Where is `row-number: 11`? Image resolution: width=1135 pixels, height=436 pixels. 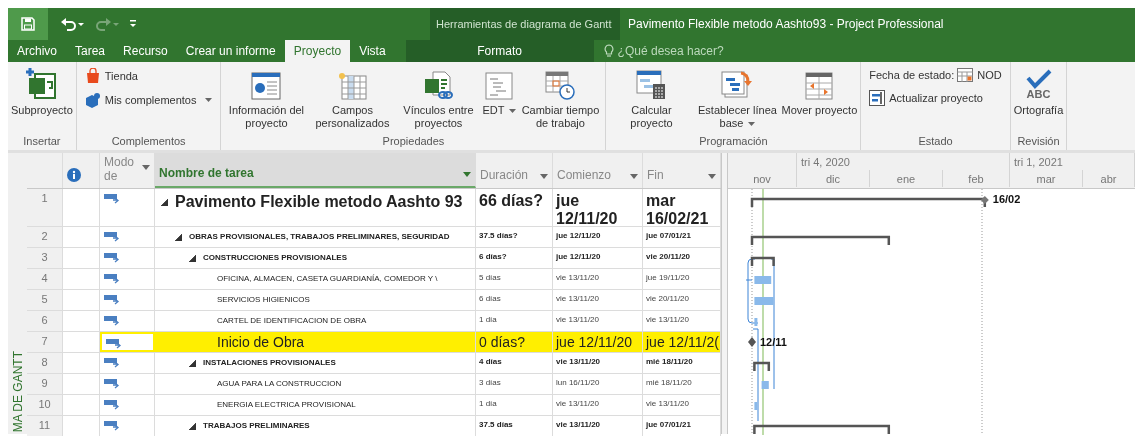 row-number: 11 is located at coordinates (45, 426).